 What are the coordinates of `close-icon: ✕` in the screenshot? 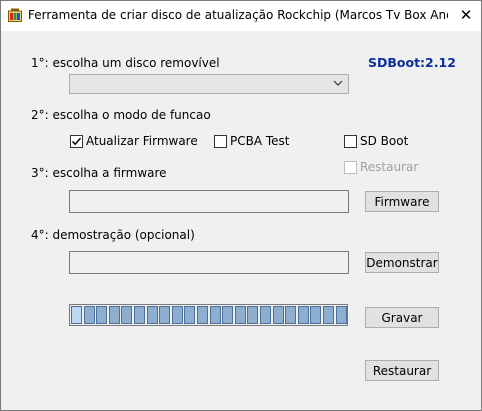 It's located at (466, 15).